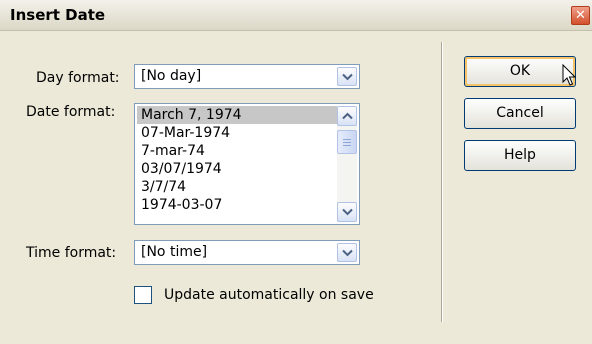 The image size is (592, 344). What do you see at coordinates (296, 15) in the screenshot?
I see `title-bar: Insert Date ✕` at bounding box center [296, 15].